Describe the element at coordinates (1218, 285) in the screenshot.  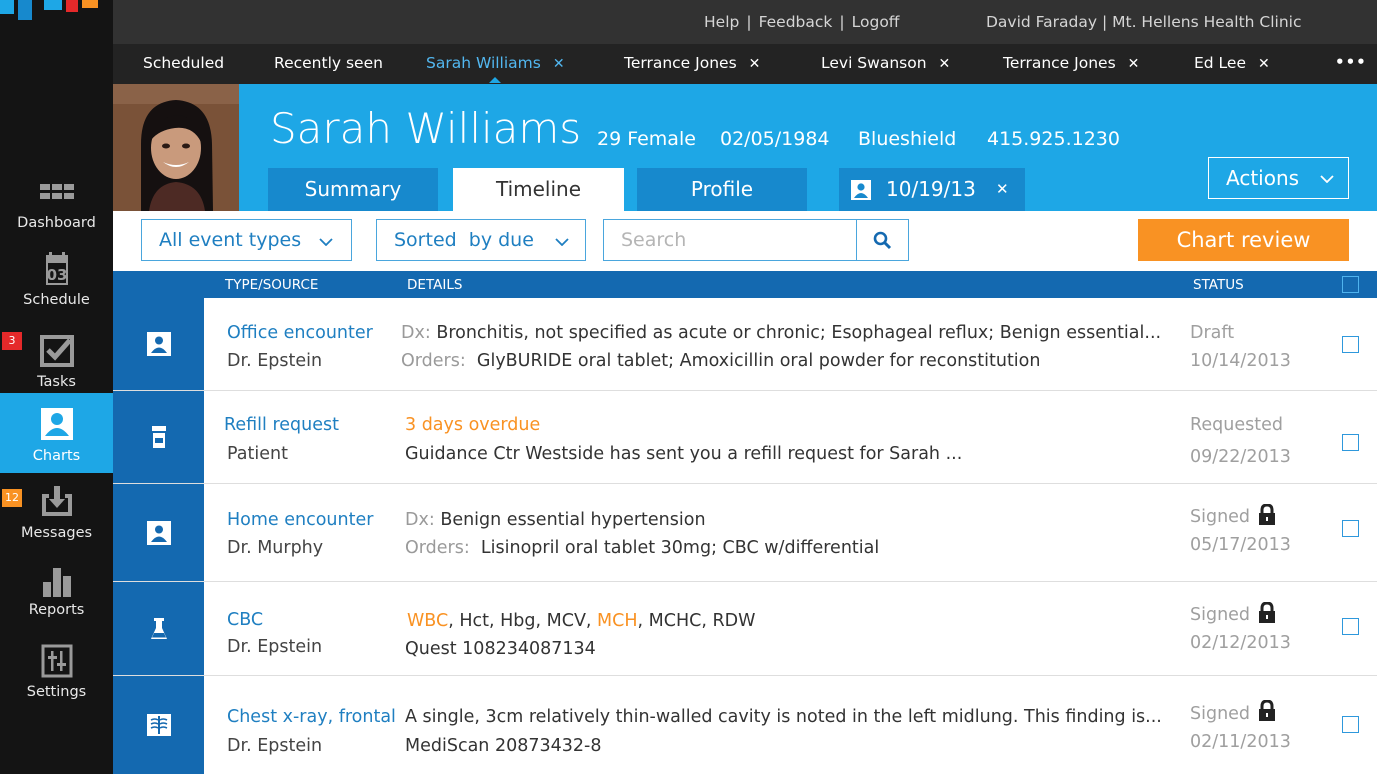
I see `col-status: STATUS` at that location.